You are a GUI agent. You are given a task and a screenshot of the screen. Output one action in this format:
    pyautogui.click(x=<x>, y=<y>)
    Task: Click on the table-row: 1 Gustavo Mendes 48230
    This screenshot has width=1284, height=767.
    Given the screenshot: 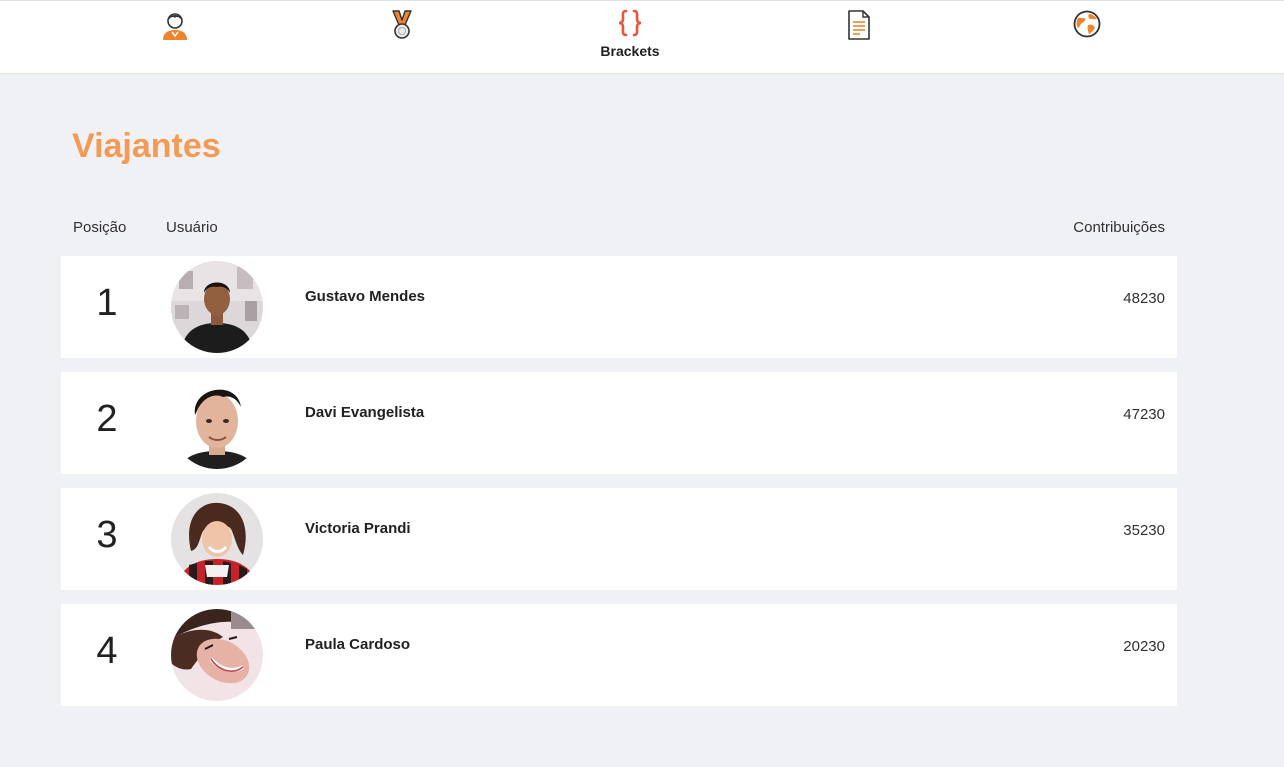 What is the action you would take?
    pyautogui.click(x=619, y=307)
    